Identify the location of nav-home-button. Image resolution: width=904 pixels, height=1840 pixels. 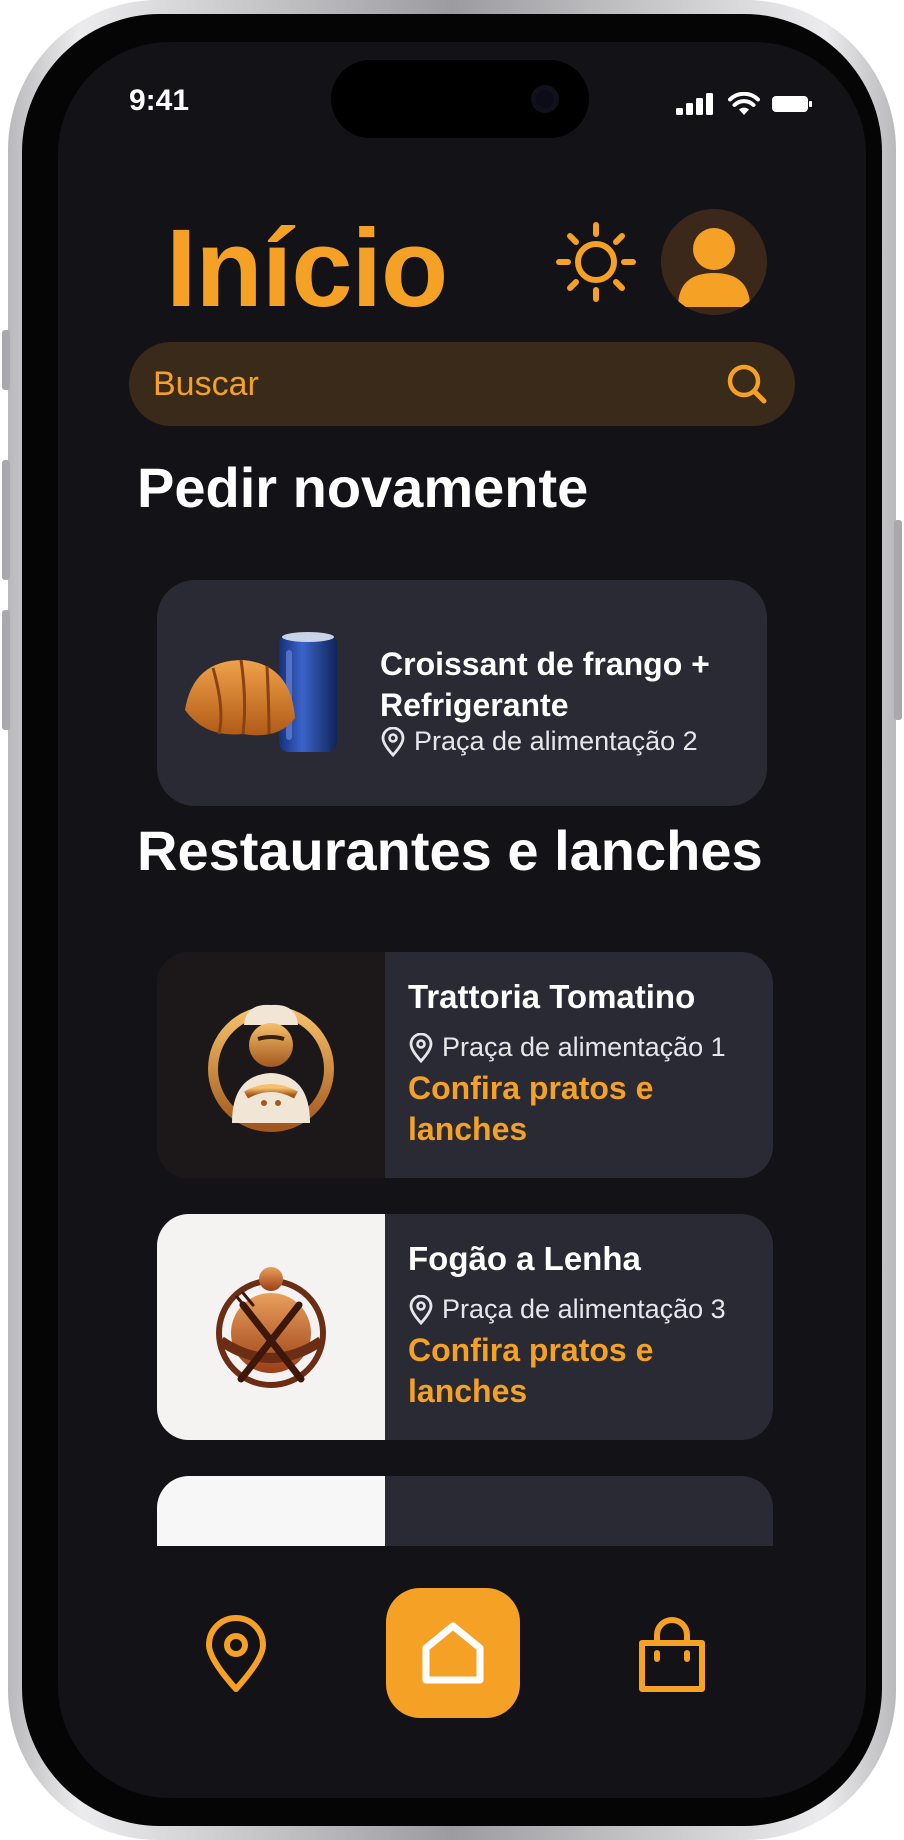
(453, 1653).